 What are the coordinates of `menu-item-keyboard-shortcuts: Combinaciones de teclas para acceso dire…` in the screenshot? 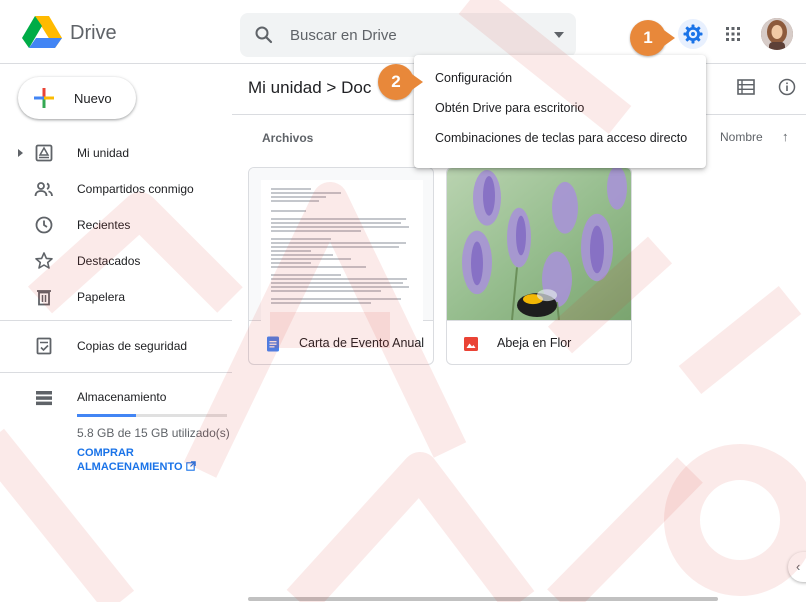 It's located at (560, 138).